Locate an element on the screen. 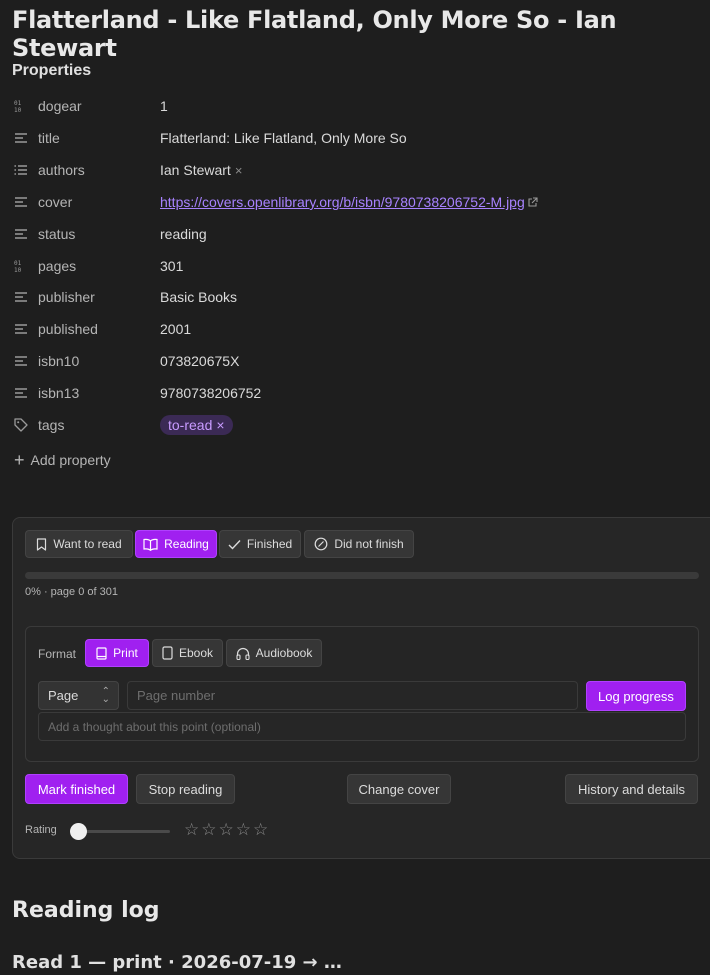 This screenshot has width=710, height=975. property-key: published is located at coordinates (68, 329).